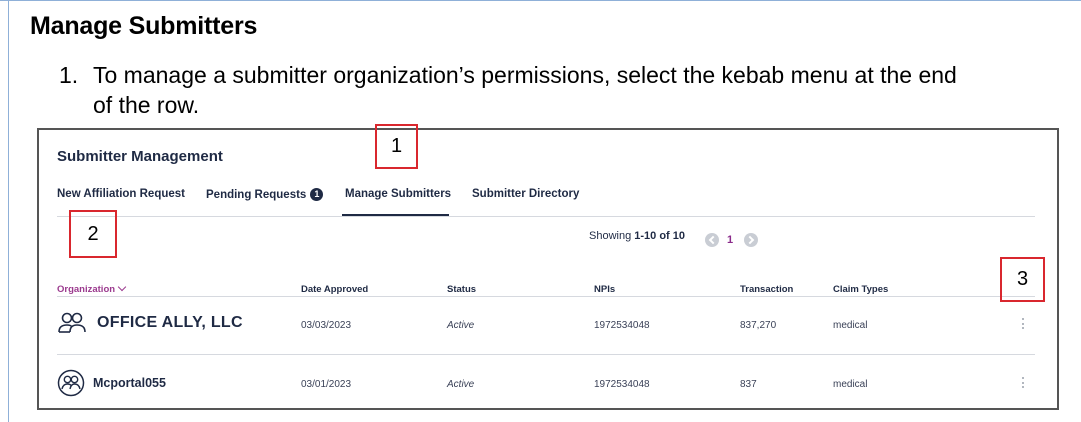 The height and width of the screenshot is (422, 1081). I want to click on callout-box-3: 3, so click(1022, 279).